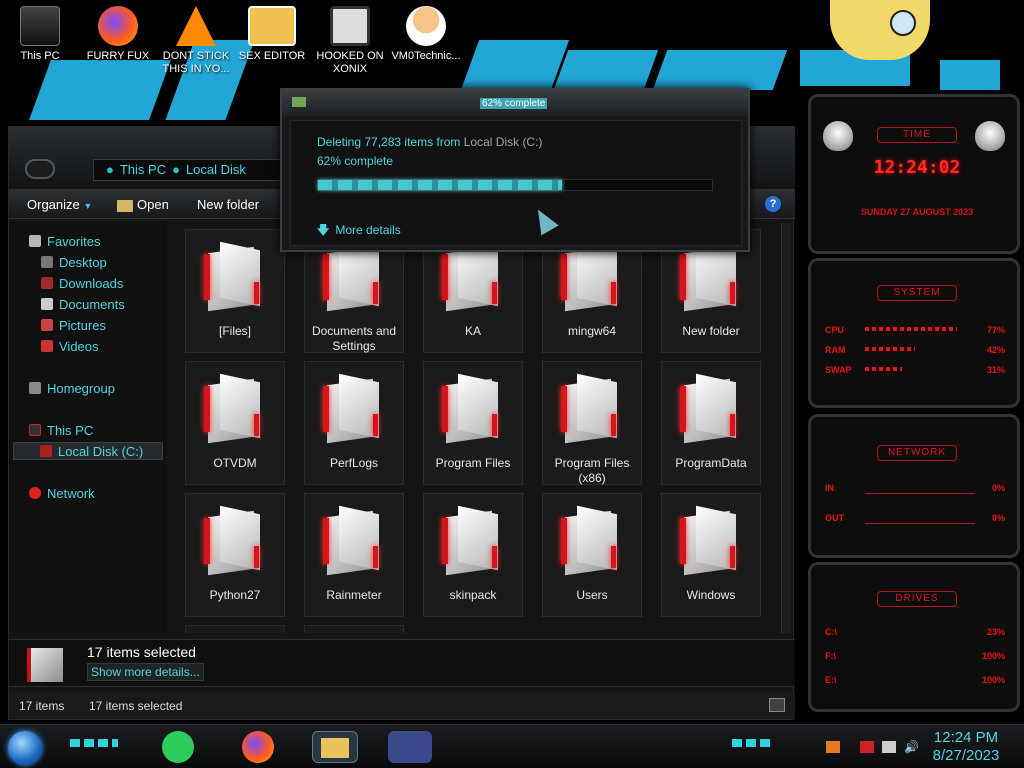 The height and width of the screenshot is (768, 1024). What do you see at coordinates (473, 595) in the screenshot?
I see `folder-label: skinpack` at bounding box center [473, 595].